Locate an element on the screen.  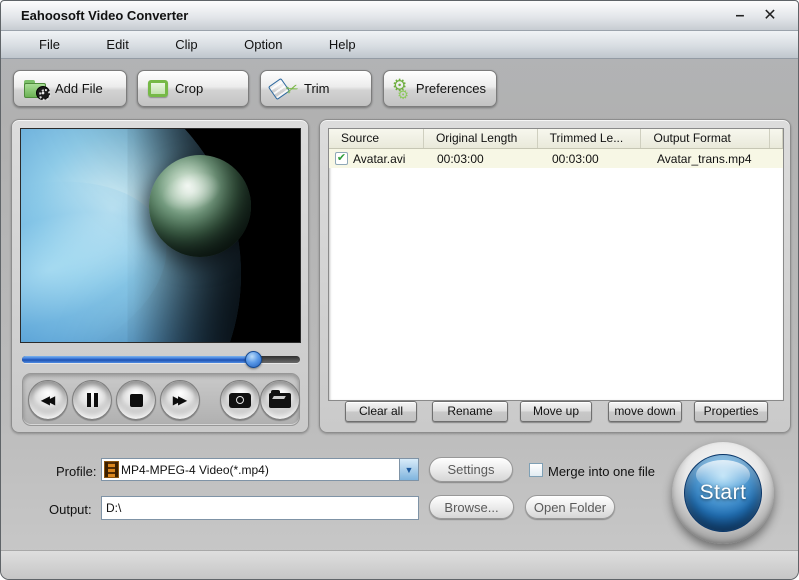
menu-edit: Edit is located at coordinates (117, 44).